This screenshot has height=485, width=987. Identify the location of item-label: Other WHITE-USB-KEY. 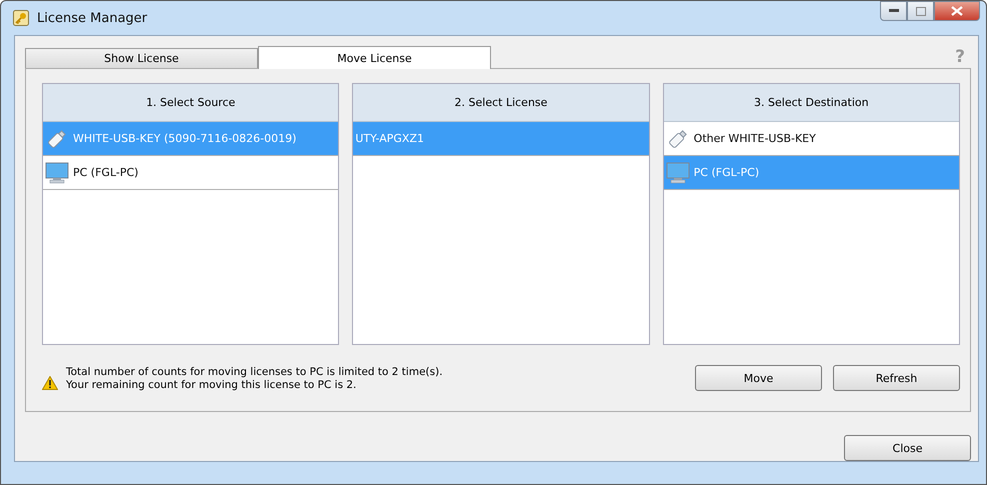
(755, 138).